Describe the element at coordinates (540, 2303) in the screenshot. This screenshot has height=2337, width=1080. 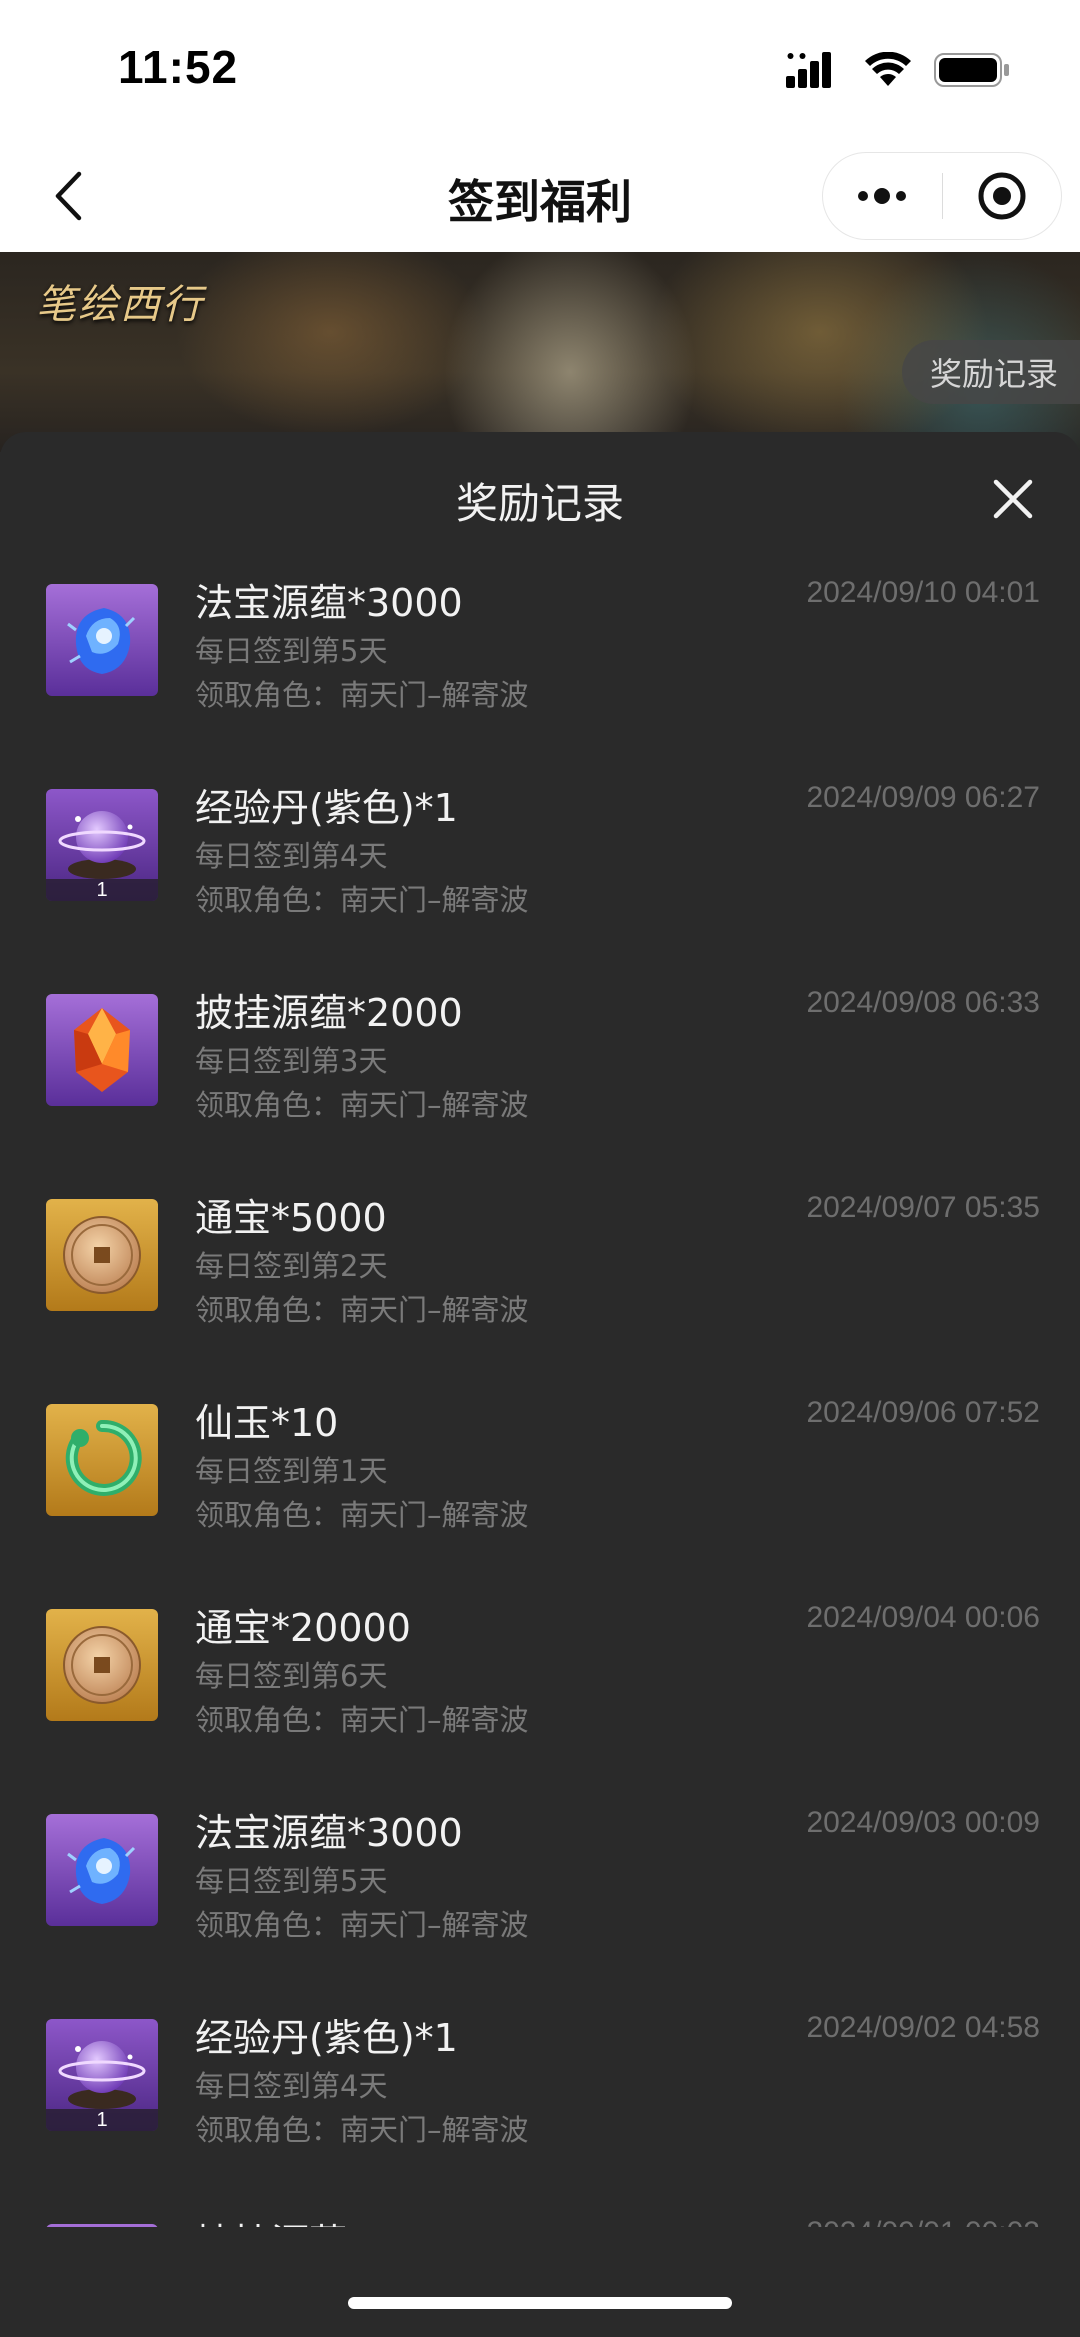
I see `home-indicator` at that location.